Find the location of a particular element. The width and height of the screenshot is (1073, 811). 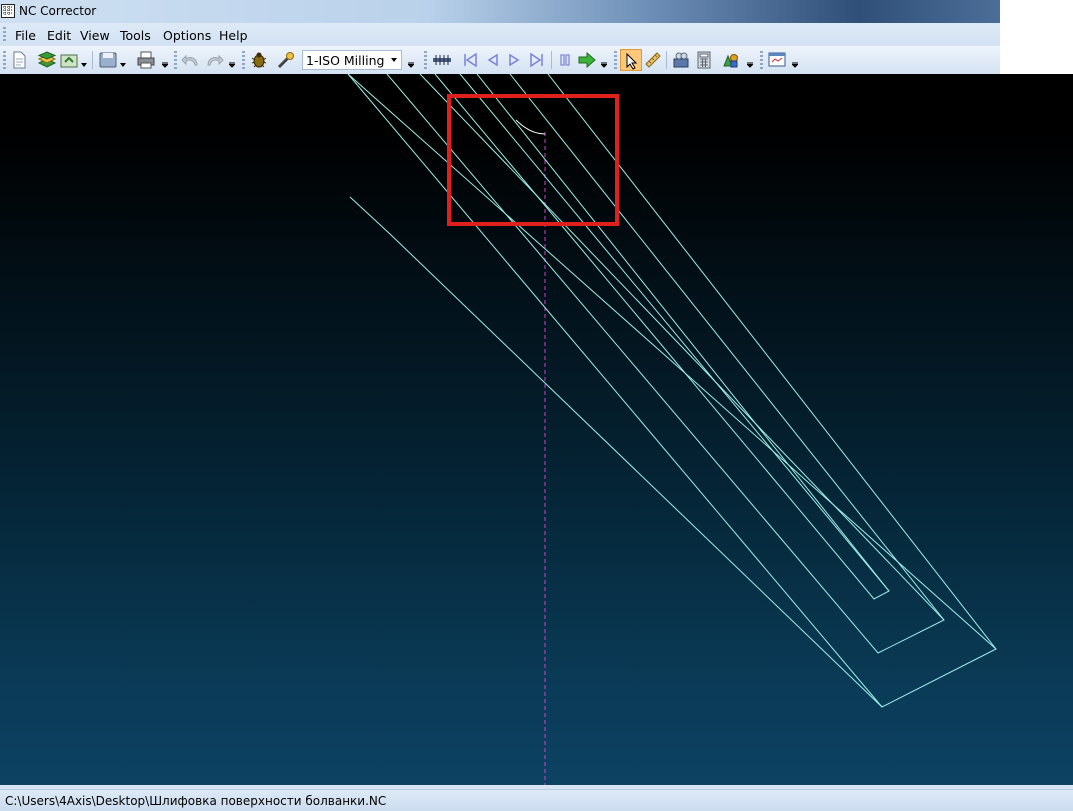

ruler-bar-icon is located at coordinates (442, 60).